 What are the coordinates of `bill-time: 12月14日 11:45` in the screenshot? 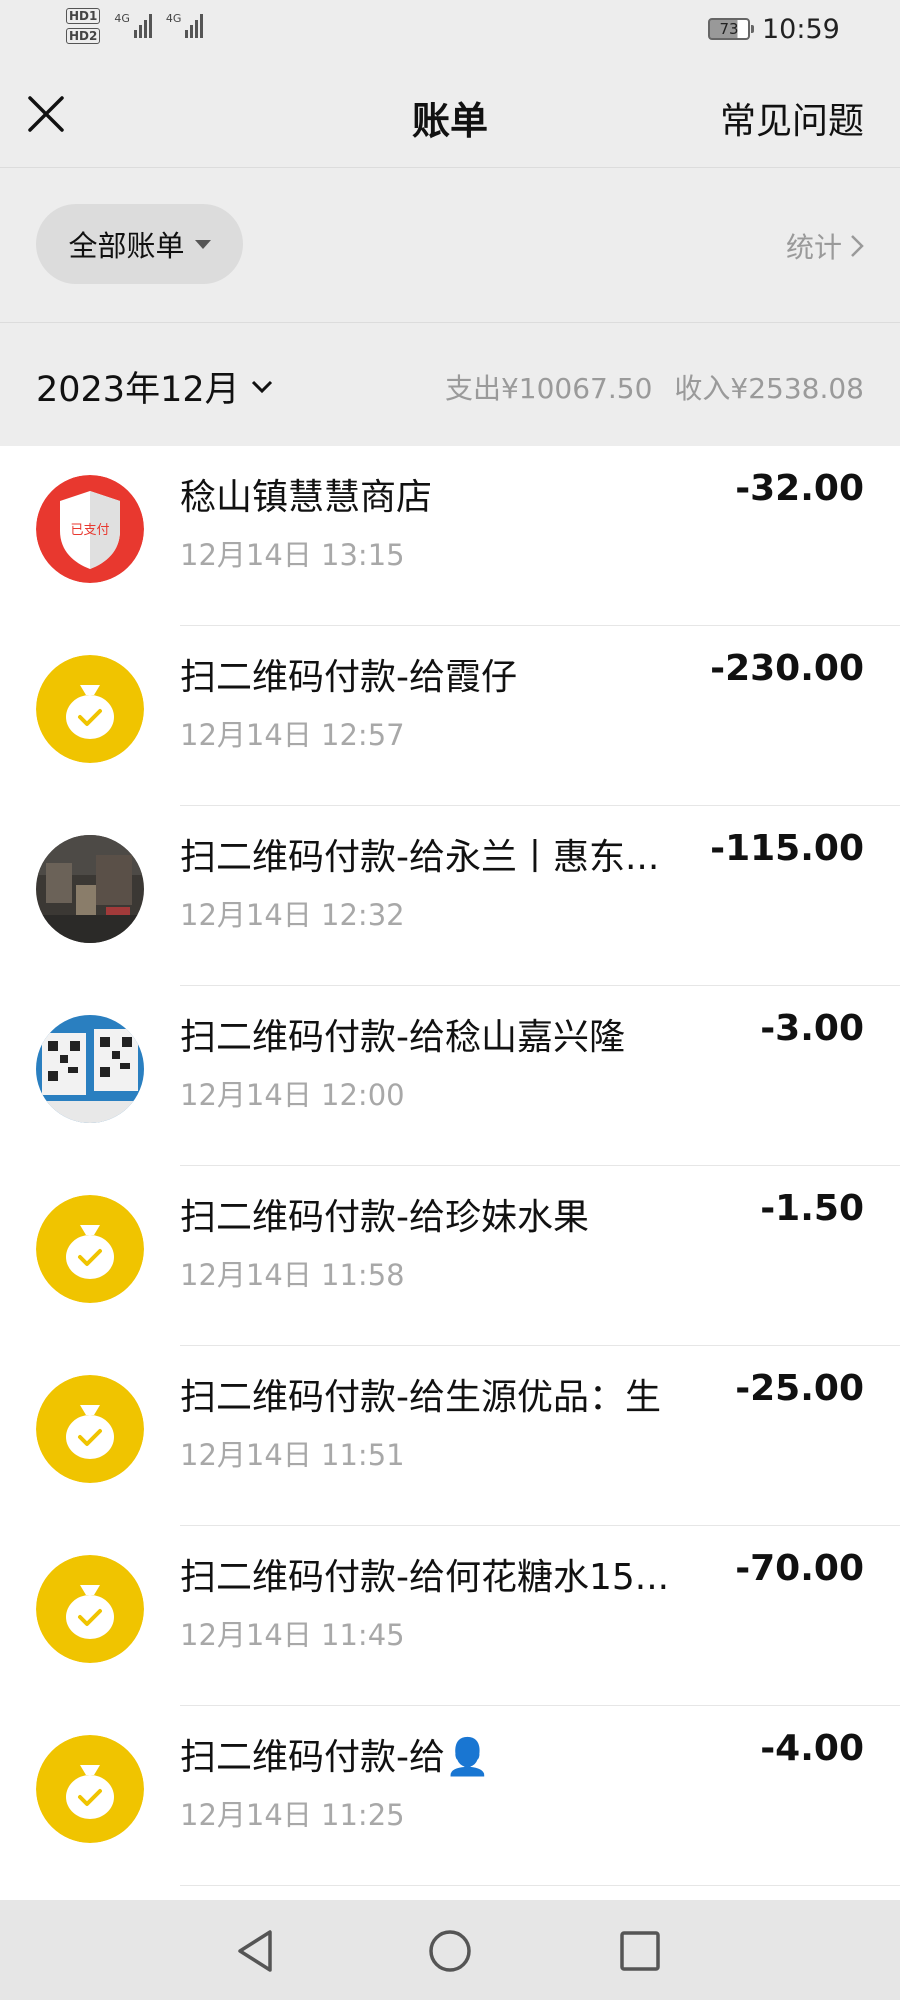 It's located at (292, 1635).